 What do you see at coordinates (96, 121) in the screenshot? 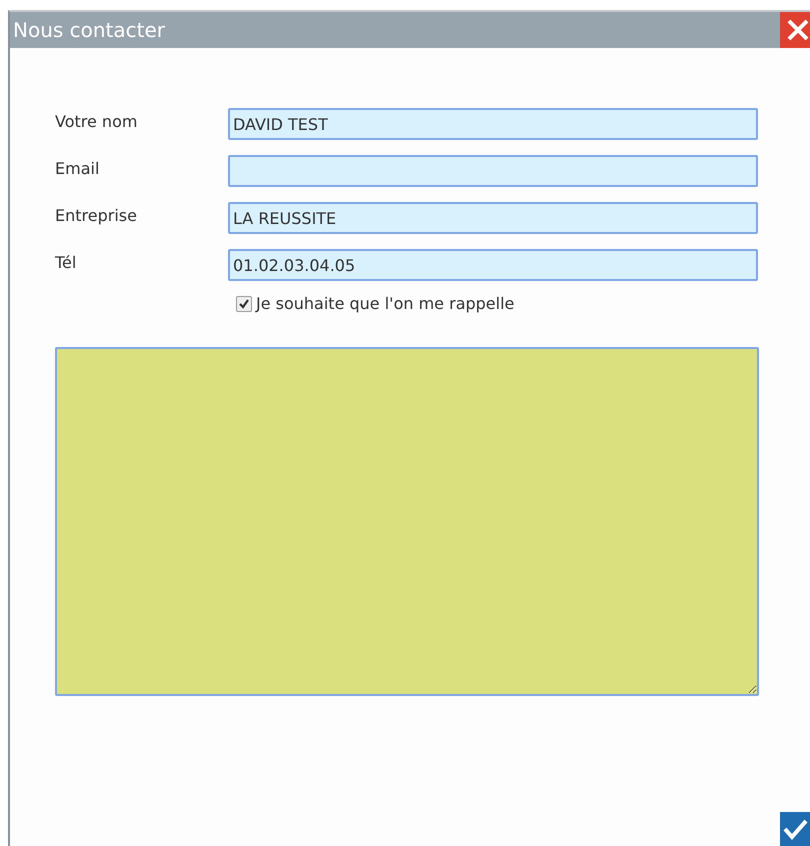
I see `field-label: Votre nom` at bounding box center [96, 121].